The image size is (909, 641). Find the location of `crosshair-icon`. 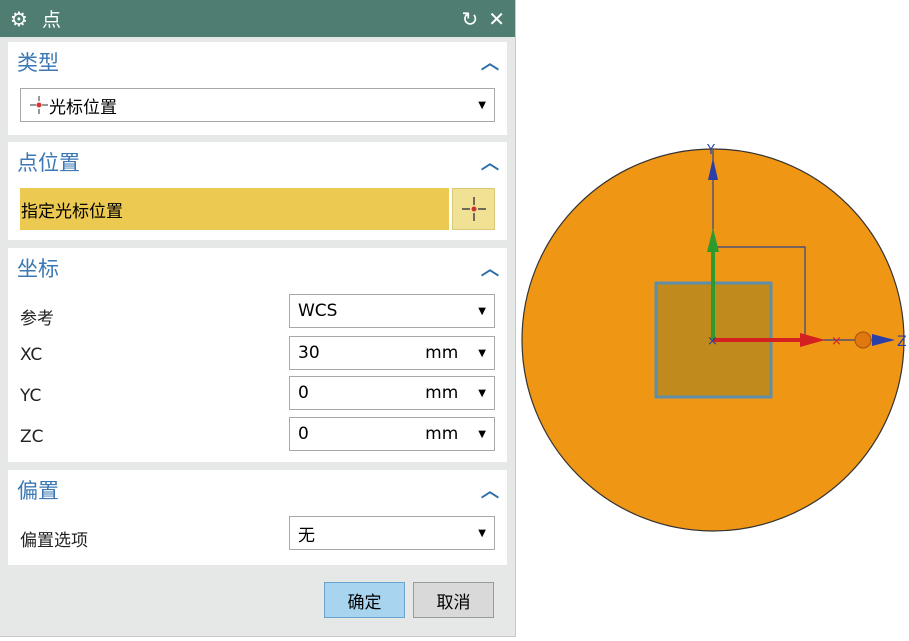

crosshair-icon is located at coordinates (473, 209).